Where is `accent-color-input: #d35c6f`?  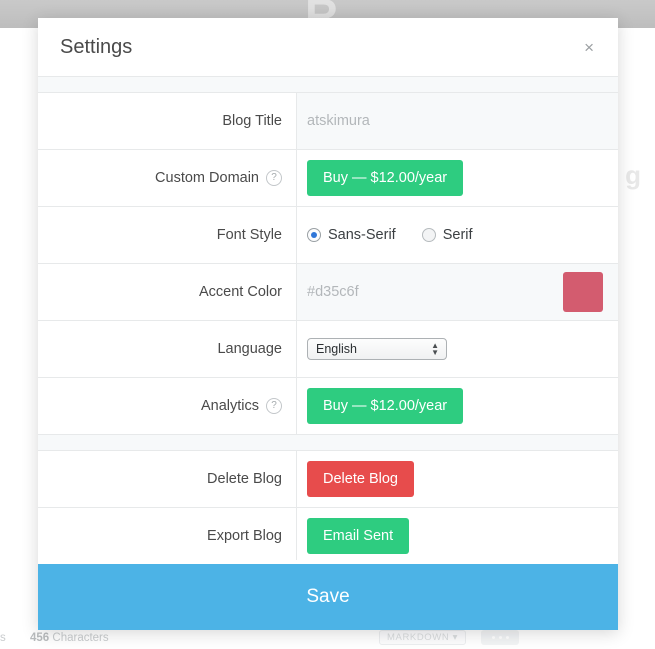 accent-color-input: #d35c6f is located at coordinates (457, 292).